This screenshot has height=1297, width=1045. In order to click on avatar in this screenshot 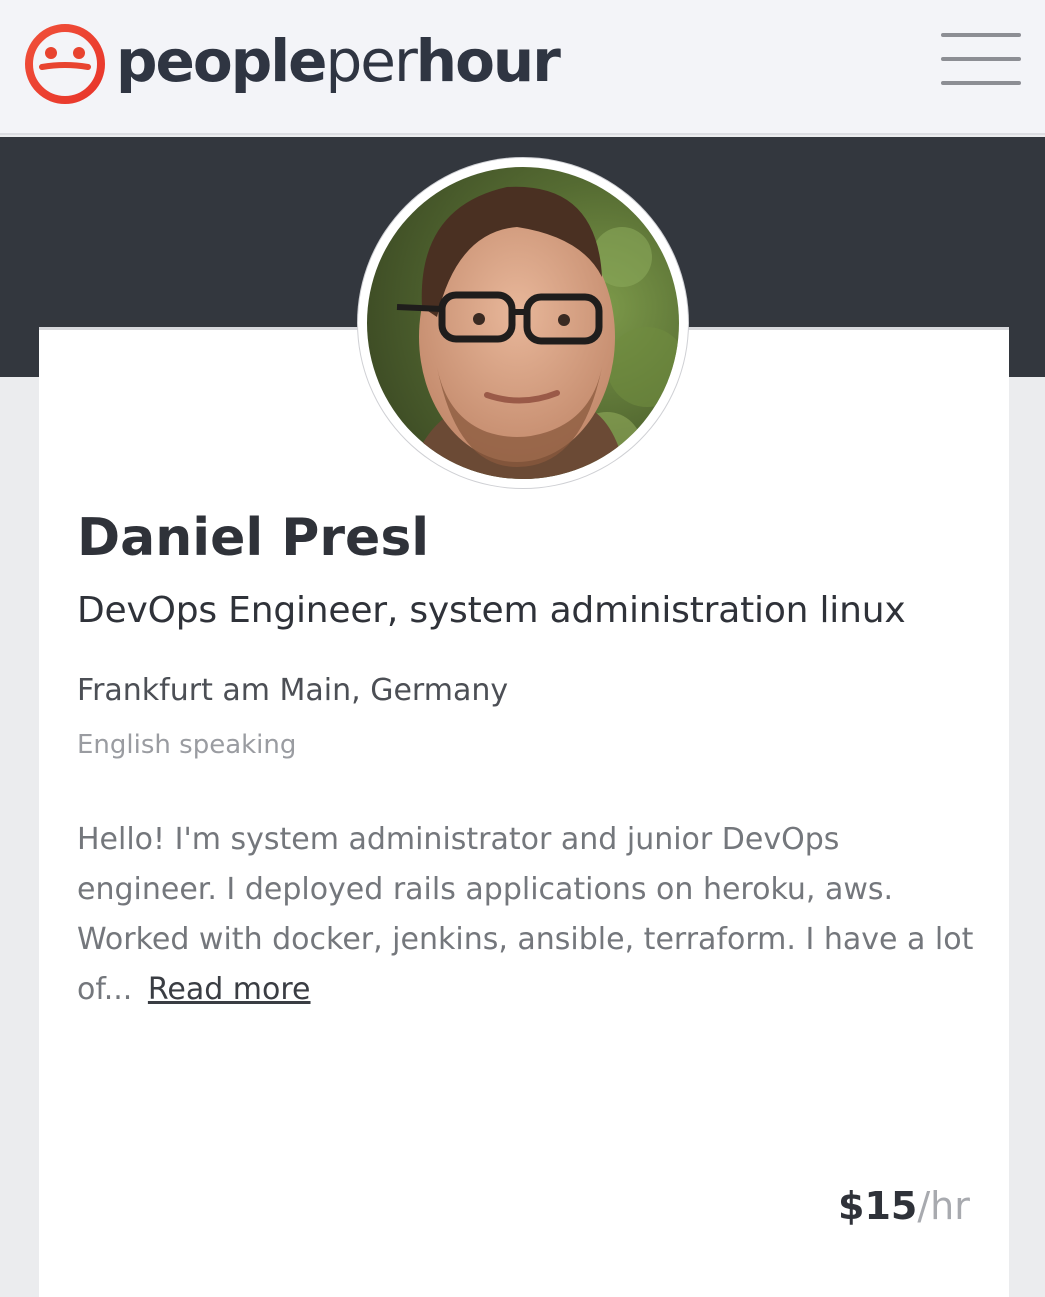, I will do `click(523, 323)`.